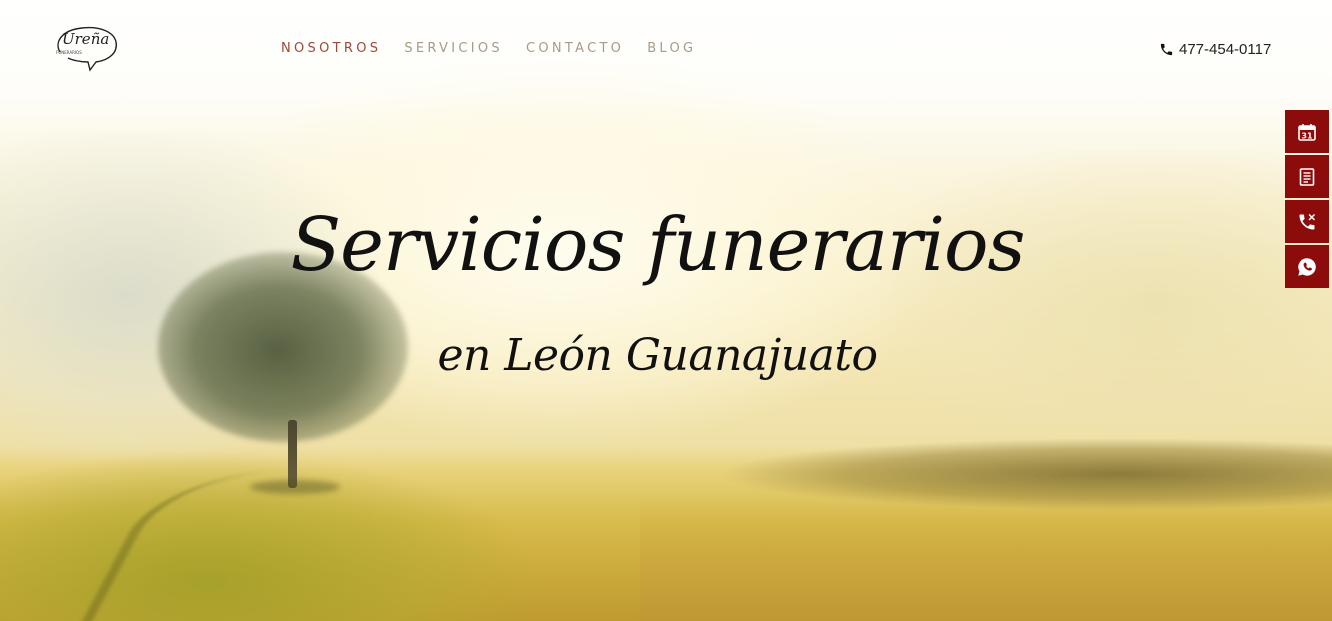 This screenshot has height=621, width=1332. What do you see at coordinates (331, 48) in the screenshot?
I see `nav-item-nosotros: NOSOTROS` at bounding box center [331, 48].